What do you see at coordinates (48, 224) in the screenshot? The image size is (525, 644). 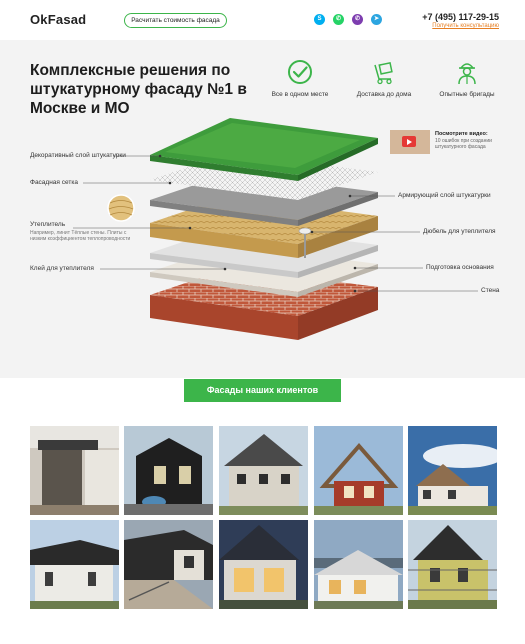 I see `label-insulation: Утеплитель` at bounding box center [48, 224].